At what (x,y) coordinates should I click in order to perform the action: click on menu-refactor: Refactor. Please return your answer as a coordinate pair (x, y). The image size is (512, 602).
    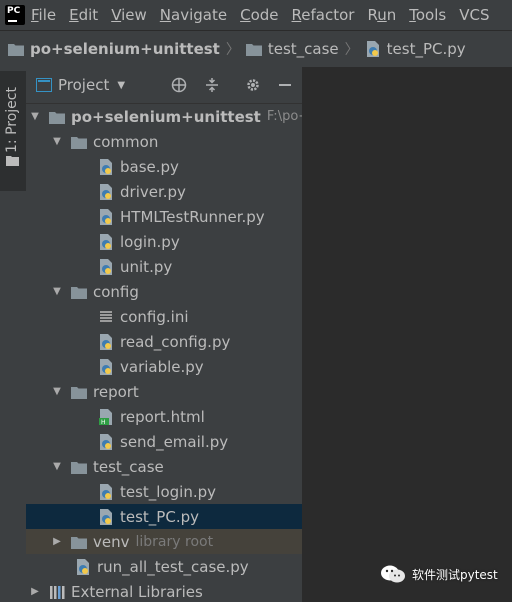
    Looking at the image, I should click on (323, 15).